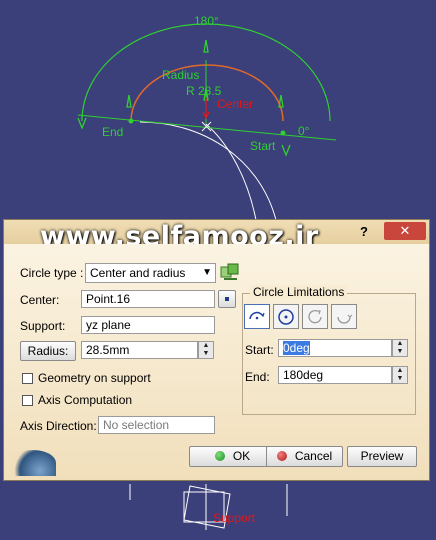 This screenshot has width=436, height=540. I want to click on whole-circle-mode-button, so click(286, 316).